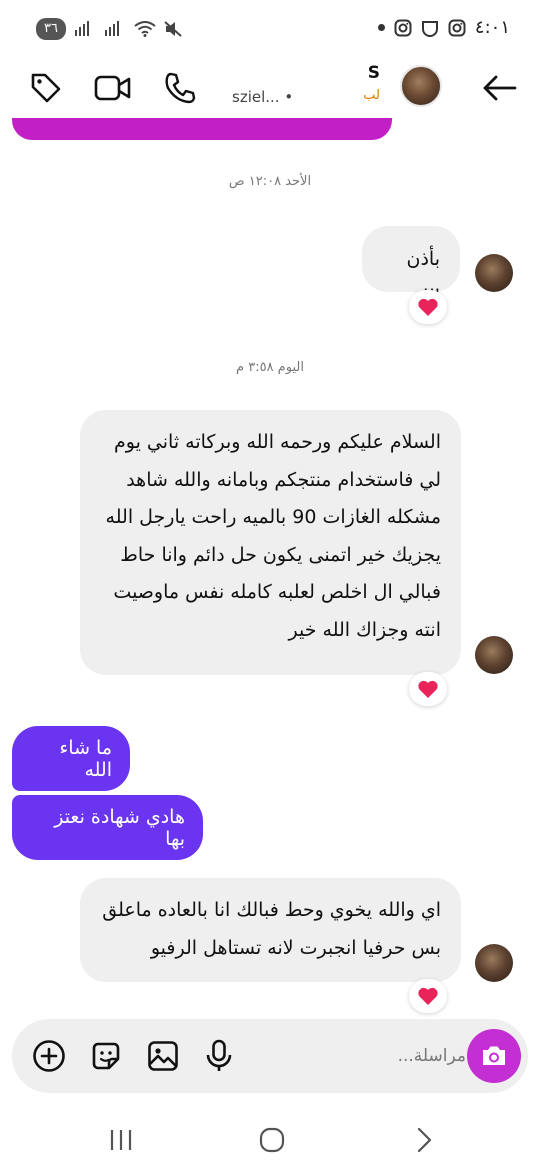 This screenshot has height=1170, width=540. Describe the element at coordinates (421, 86) in the screenshot. I see `contact-avatar` at that location.